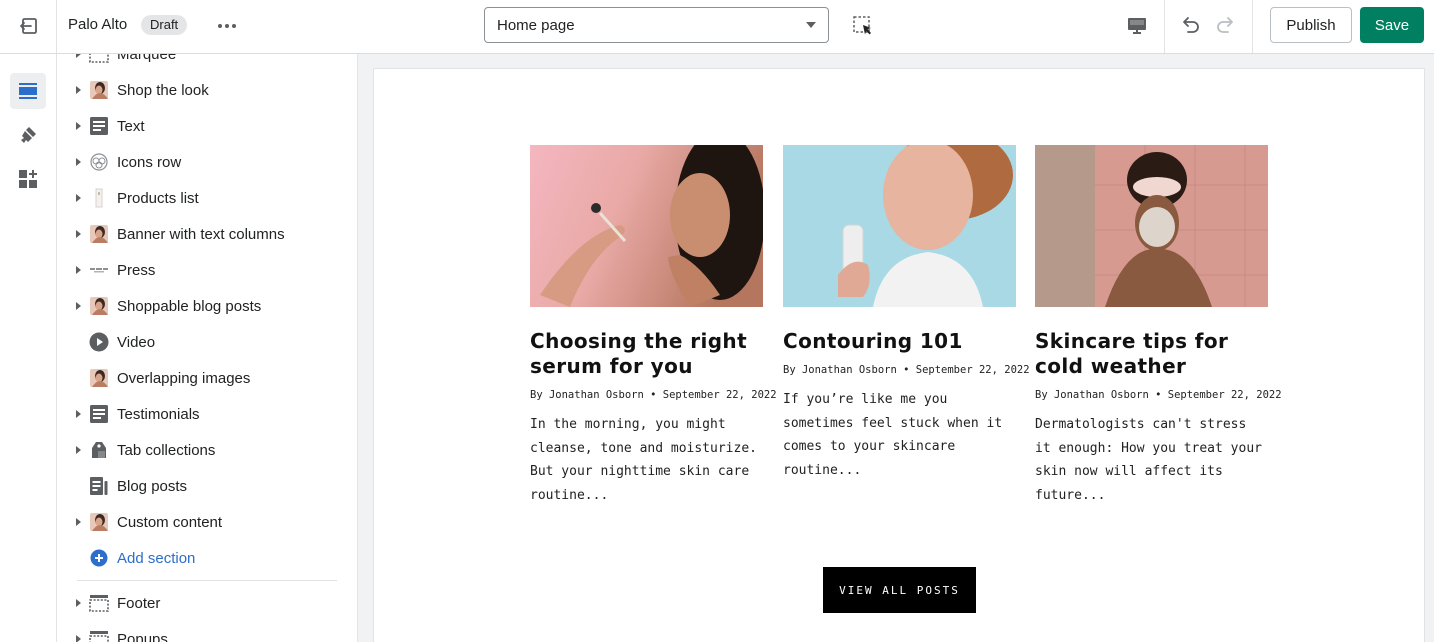  Describe the element at coordinates (207, 558) in the screenshot. I see `add-section-button: Add section` at that location.